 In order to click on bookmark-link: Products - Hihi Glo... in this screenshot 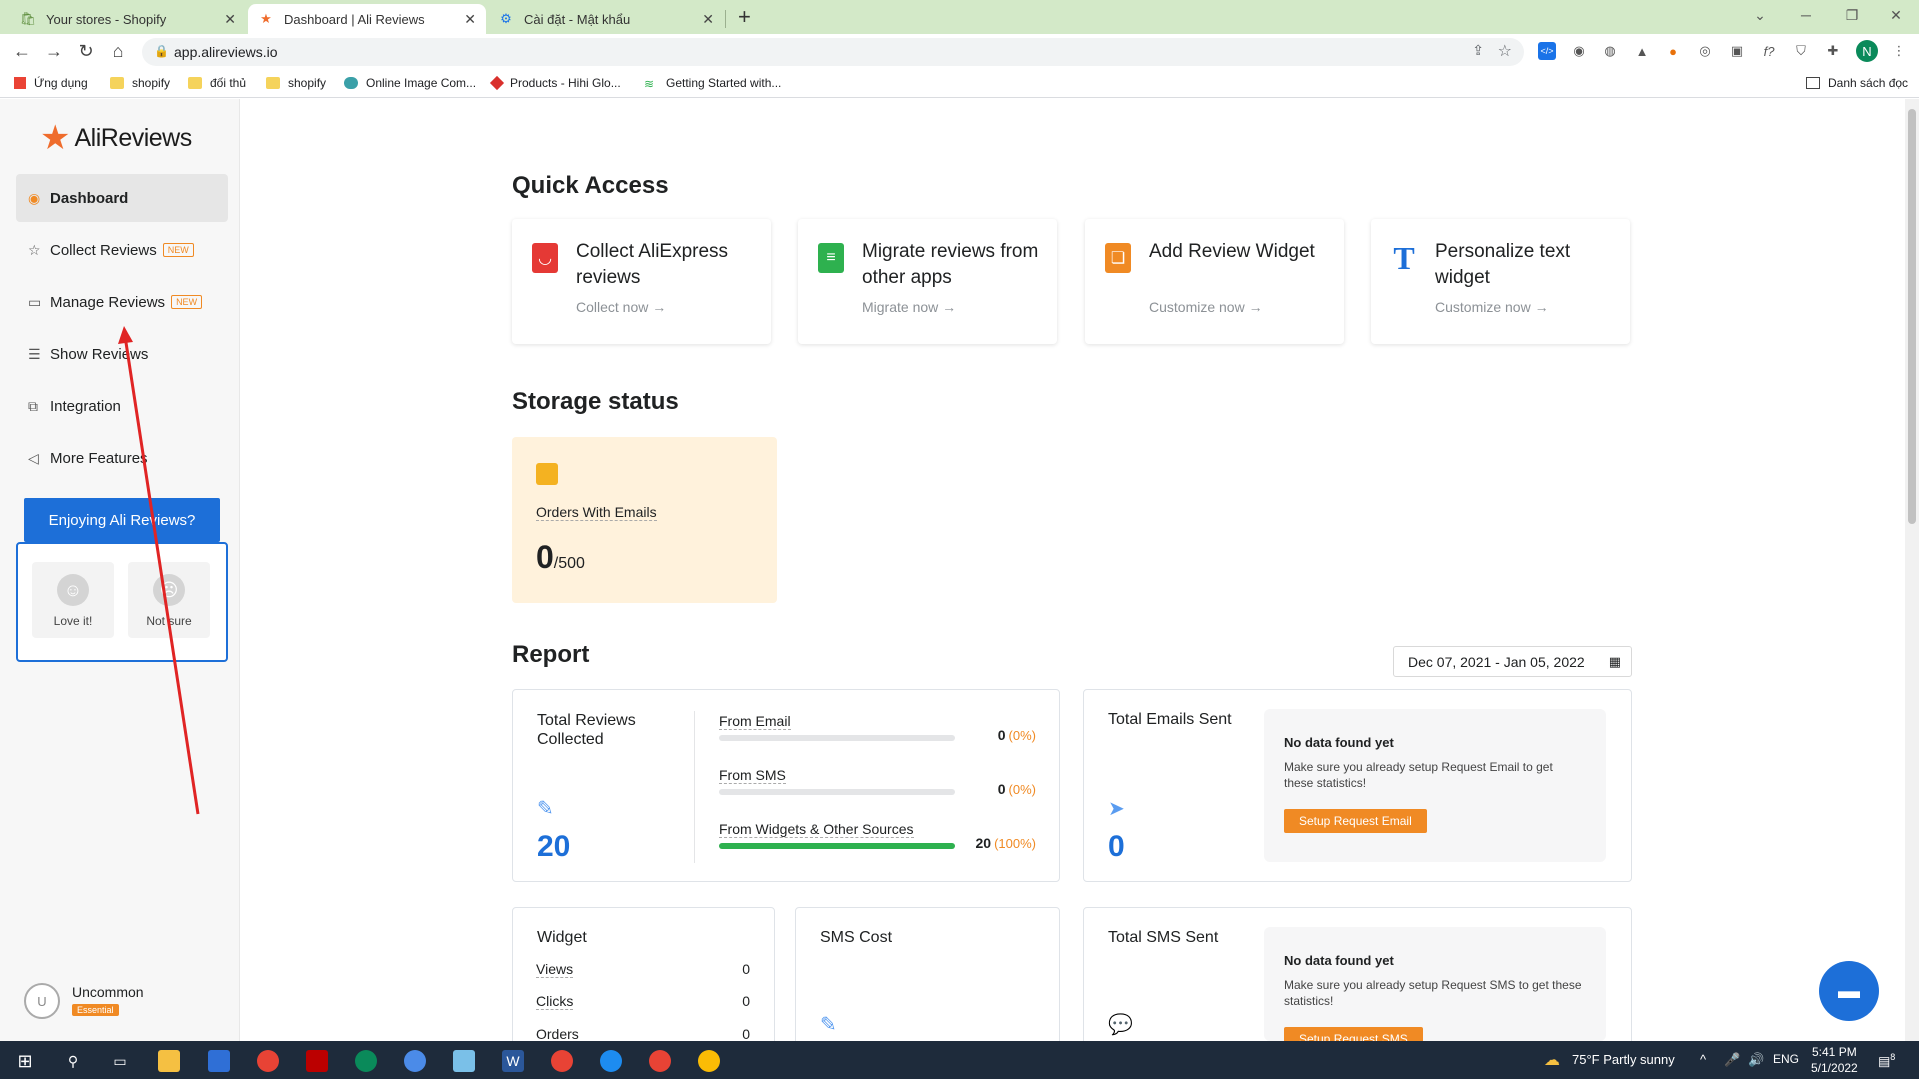, I will do `click(555, 83)`.